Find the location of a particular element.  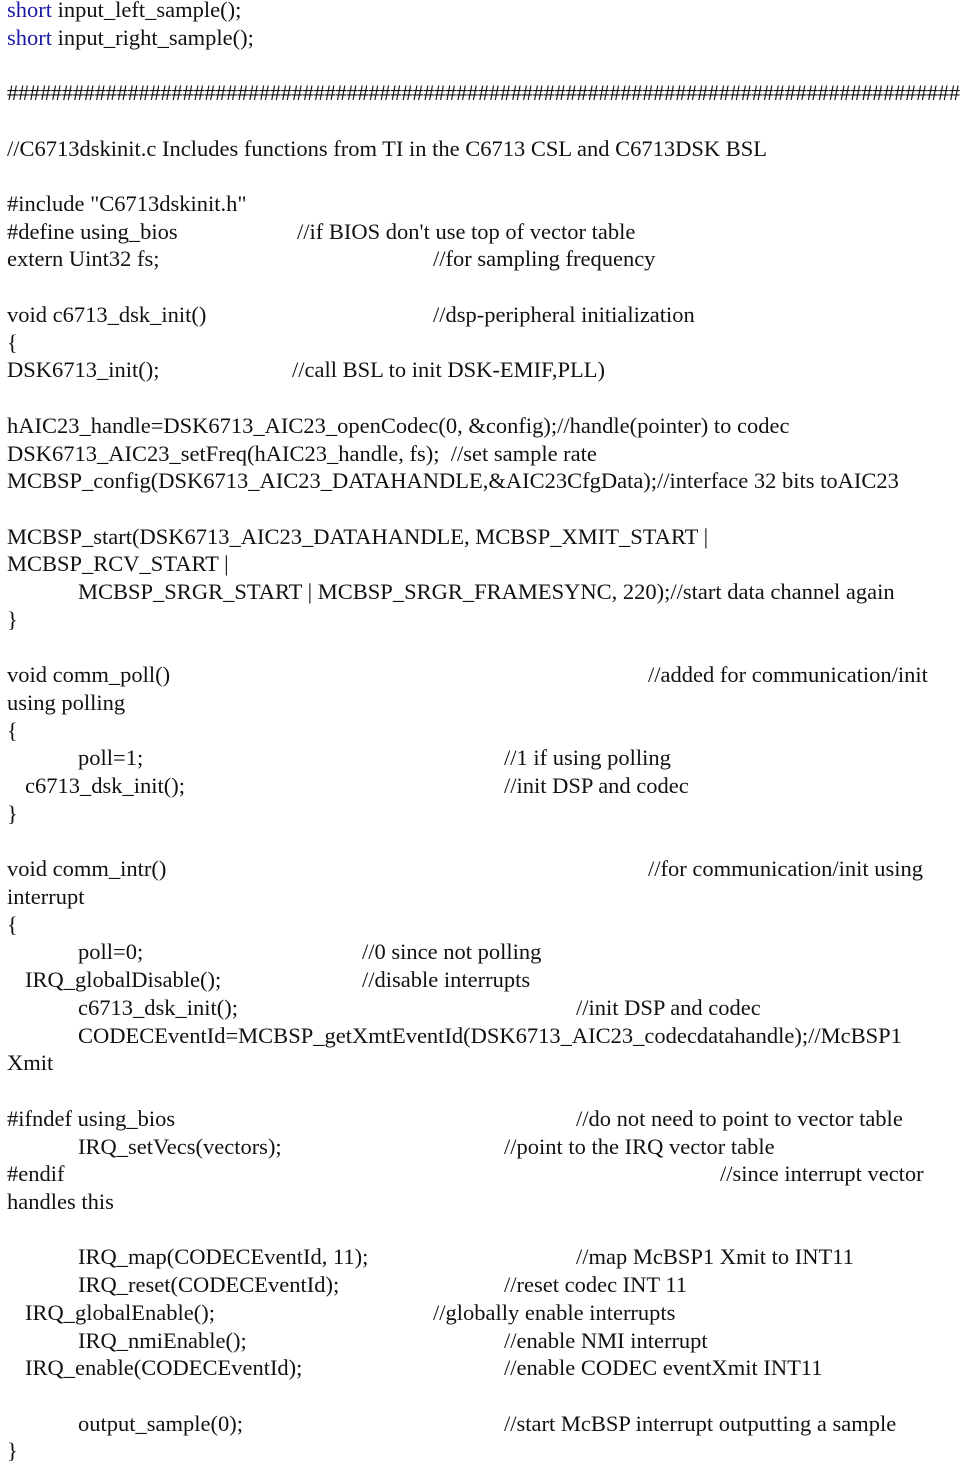

code-comment: //point to the IRQ vector table is located at coordinates (639, 1146).